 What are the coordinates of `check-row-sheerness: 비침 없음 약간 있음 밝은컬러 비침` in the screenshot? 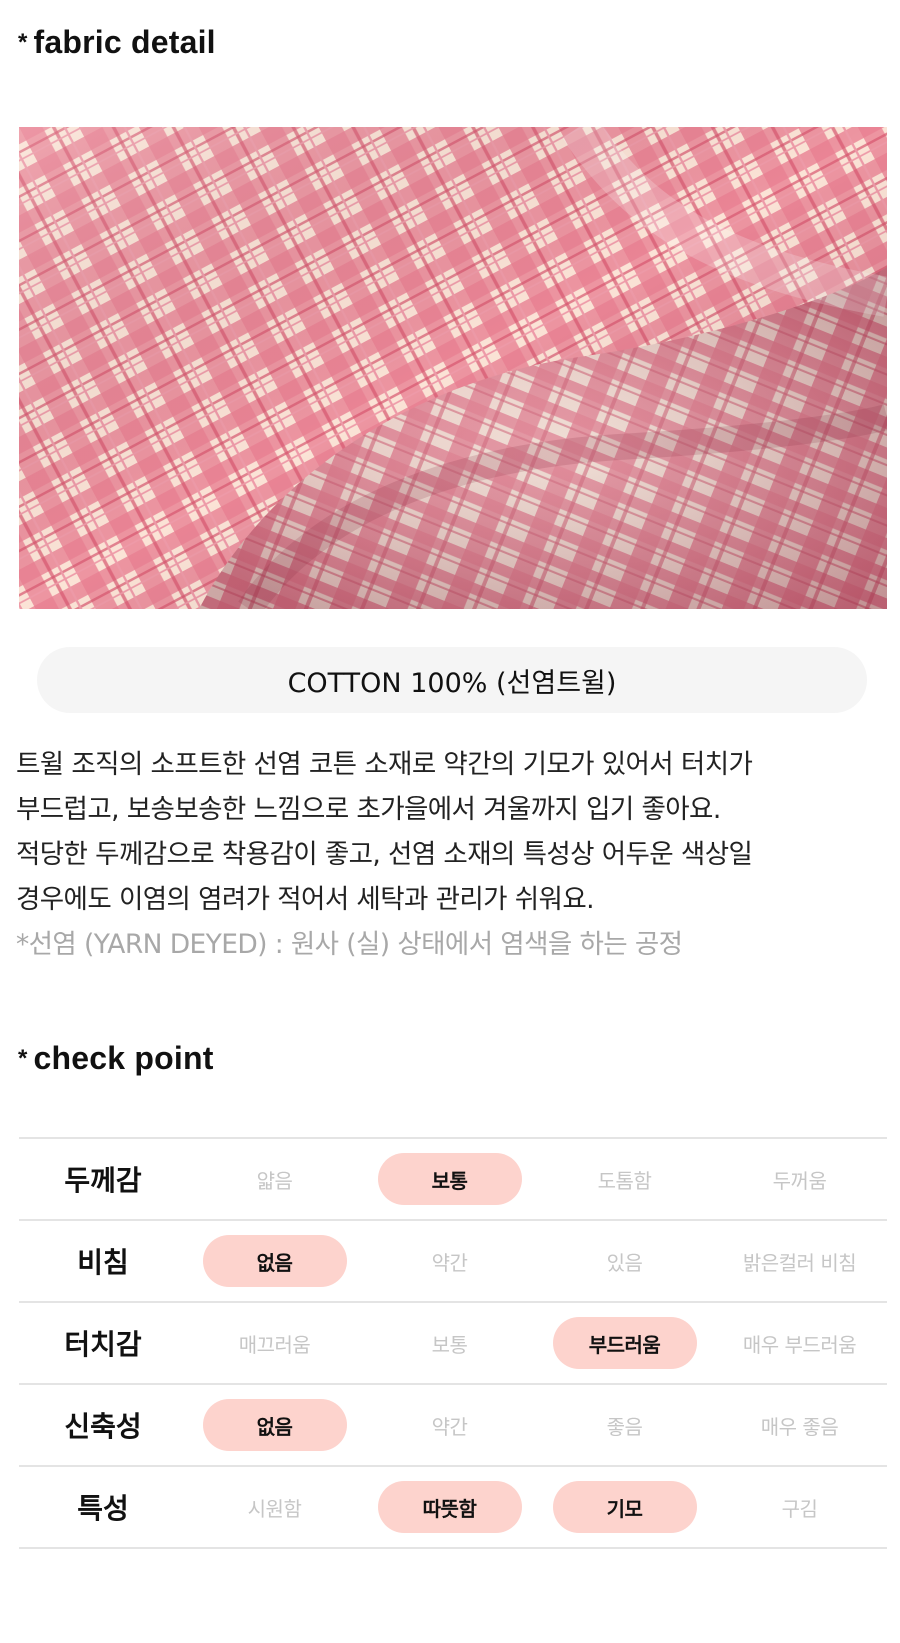 It's located at (453, 1262).